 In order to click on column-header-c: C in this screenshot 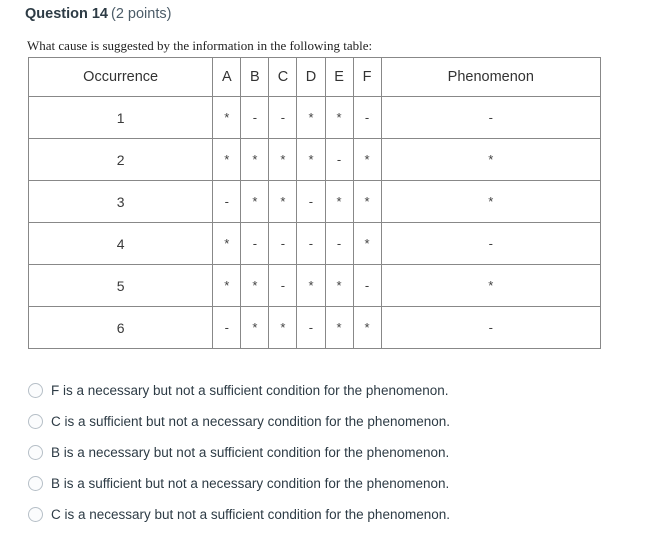, I will do `click(283, 77)`.